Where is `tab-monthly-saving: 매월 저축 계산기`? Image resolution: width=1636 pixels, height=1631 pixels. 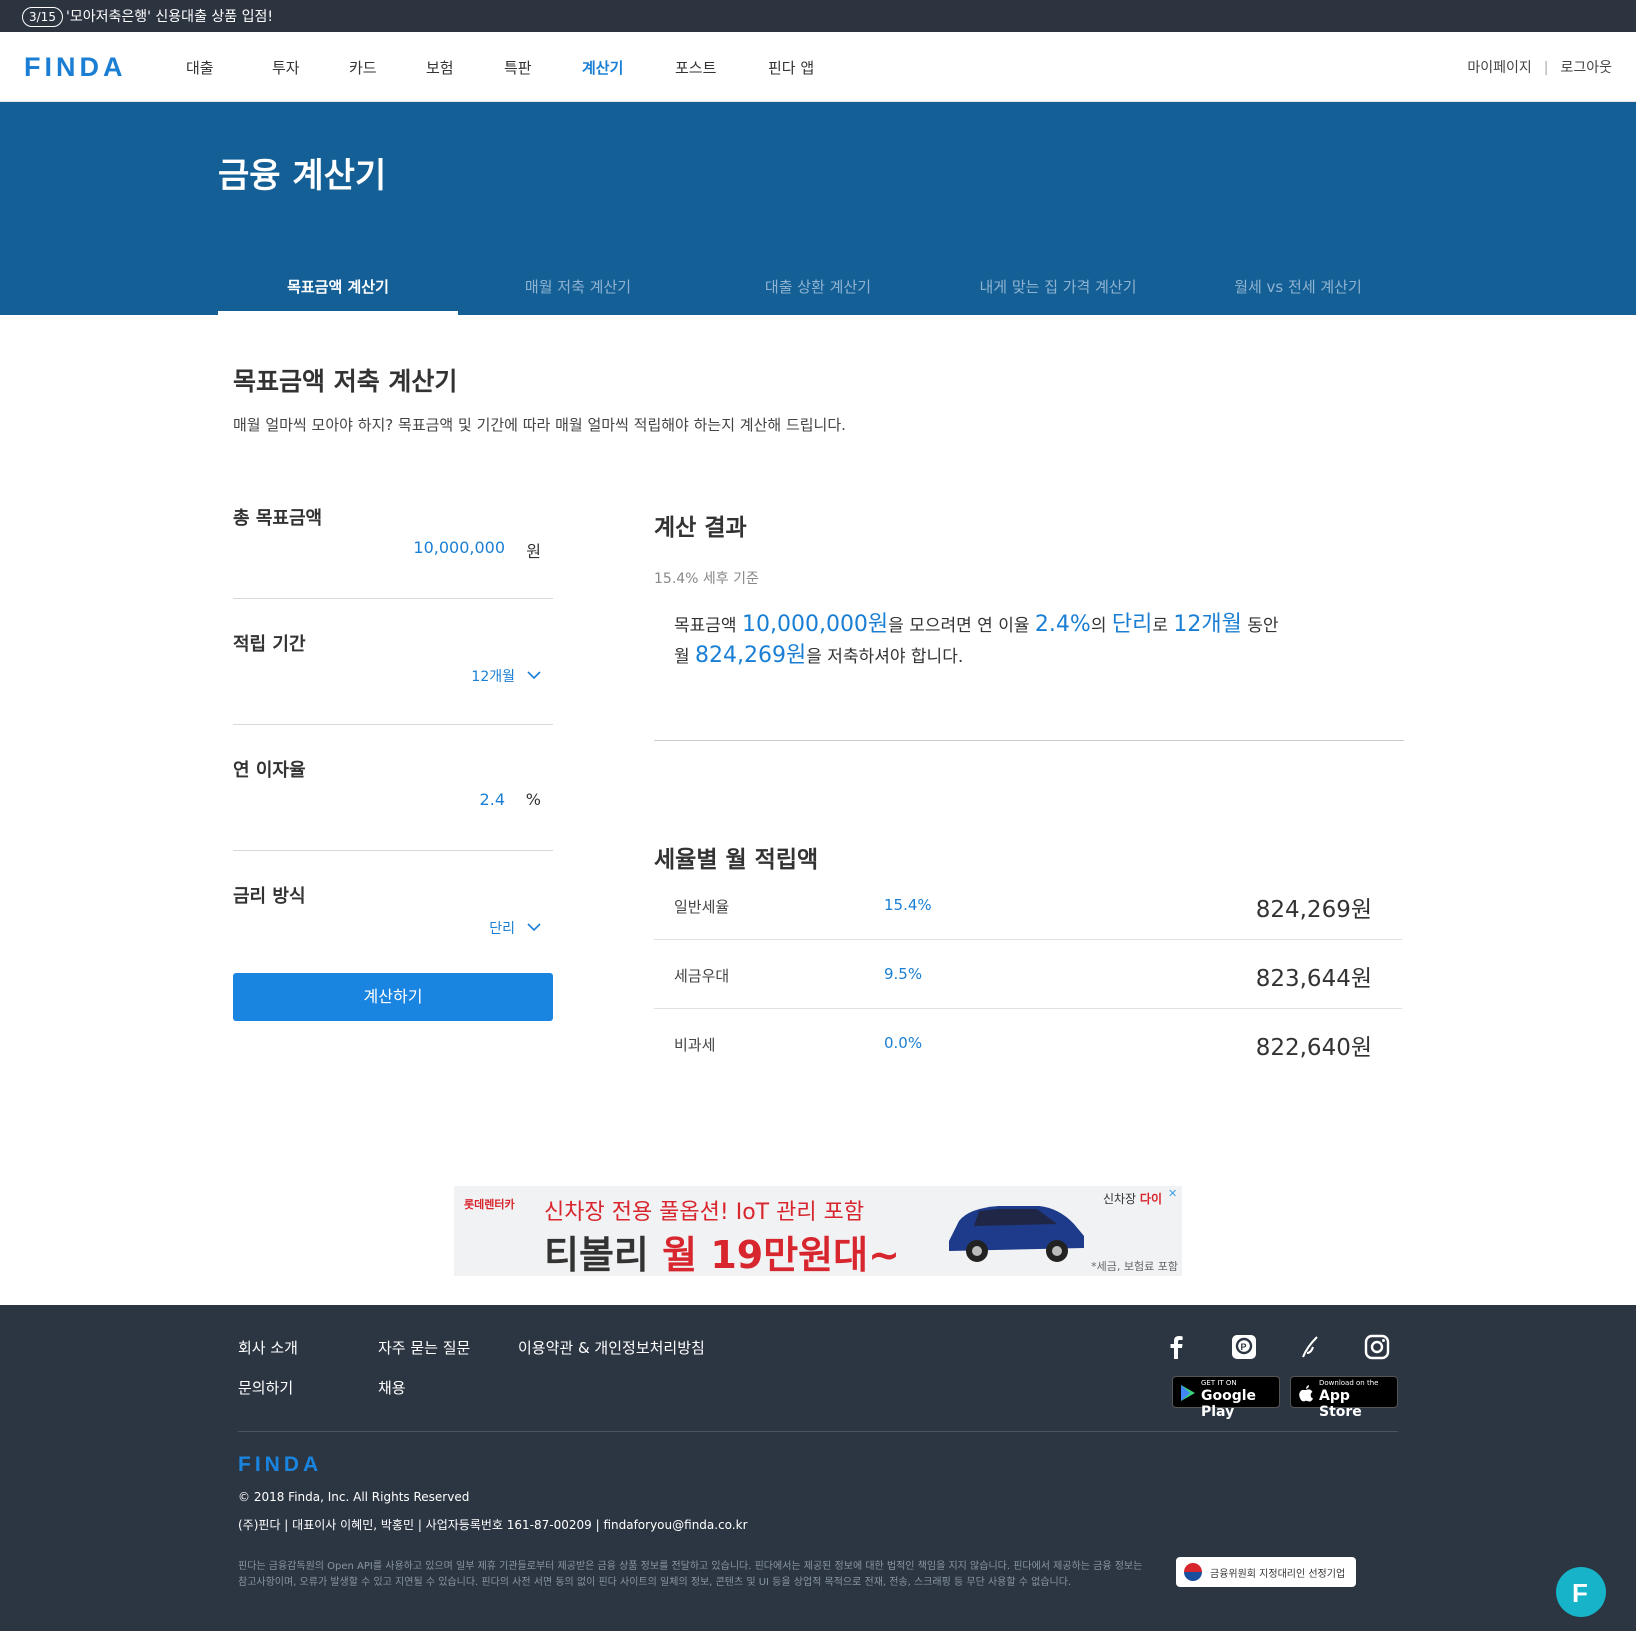 tab-monthly-saving: 매월 저축 계산기 is located at coordinates (578, 291).